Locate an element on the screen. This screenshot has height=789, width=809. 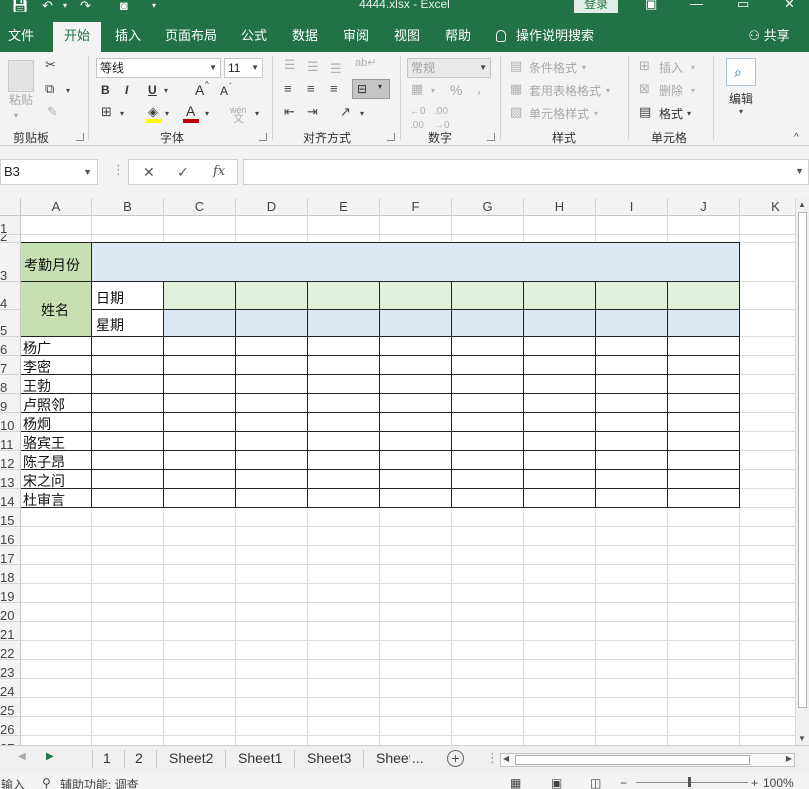
number-format-select: 常规 ▼ is located at coordinates (449, 68).